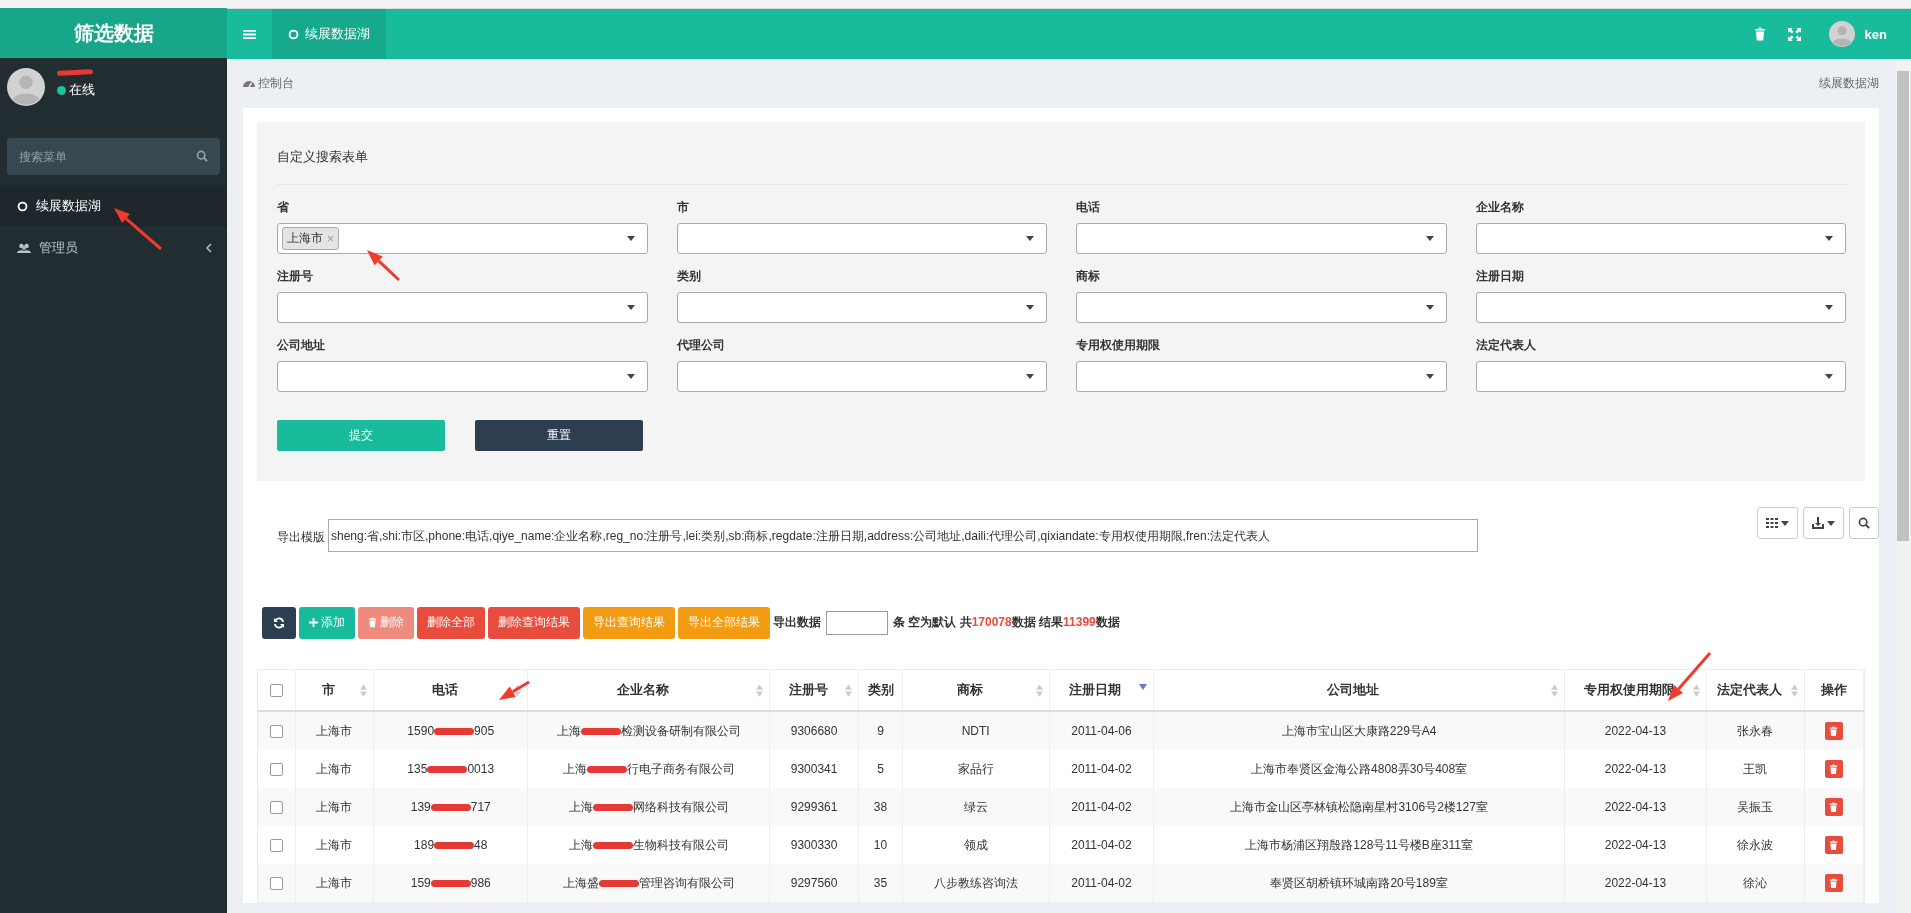  I want to click on expand-icon, so click(1794, 34).